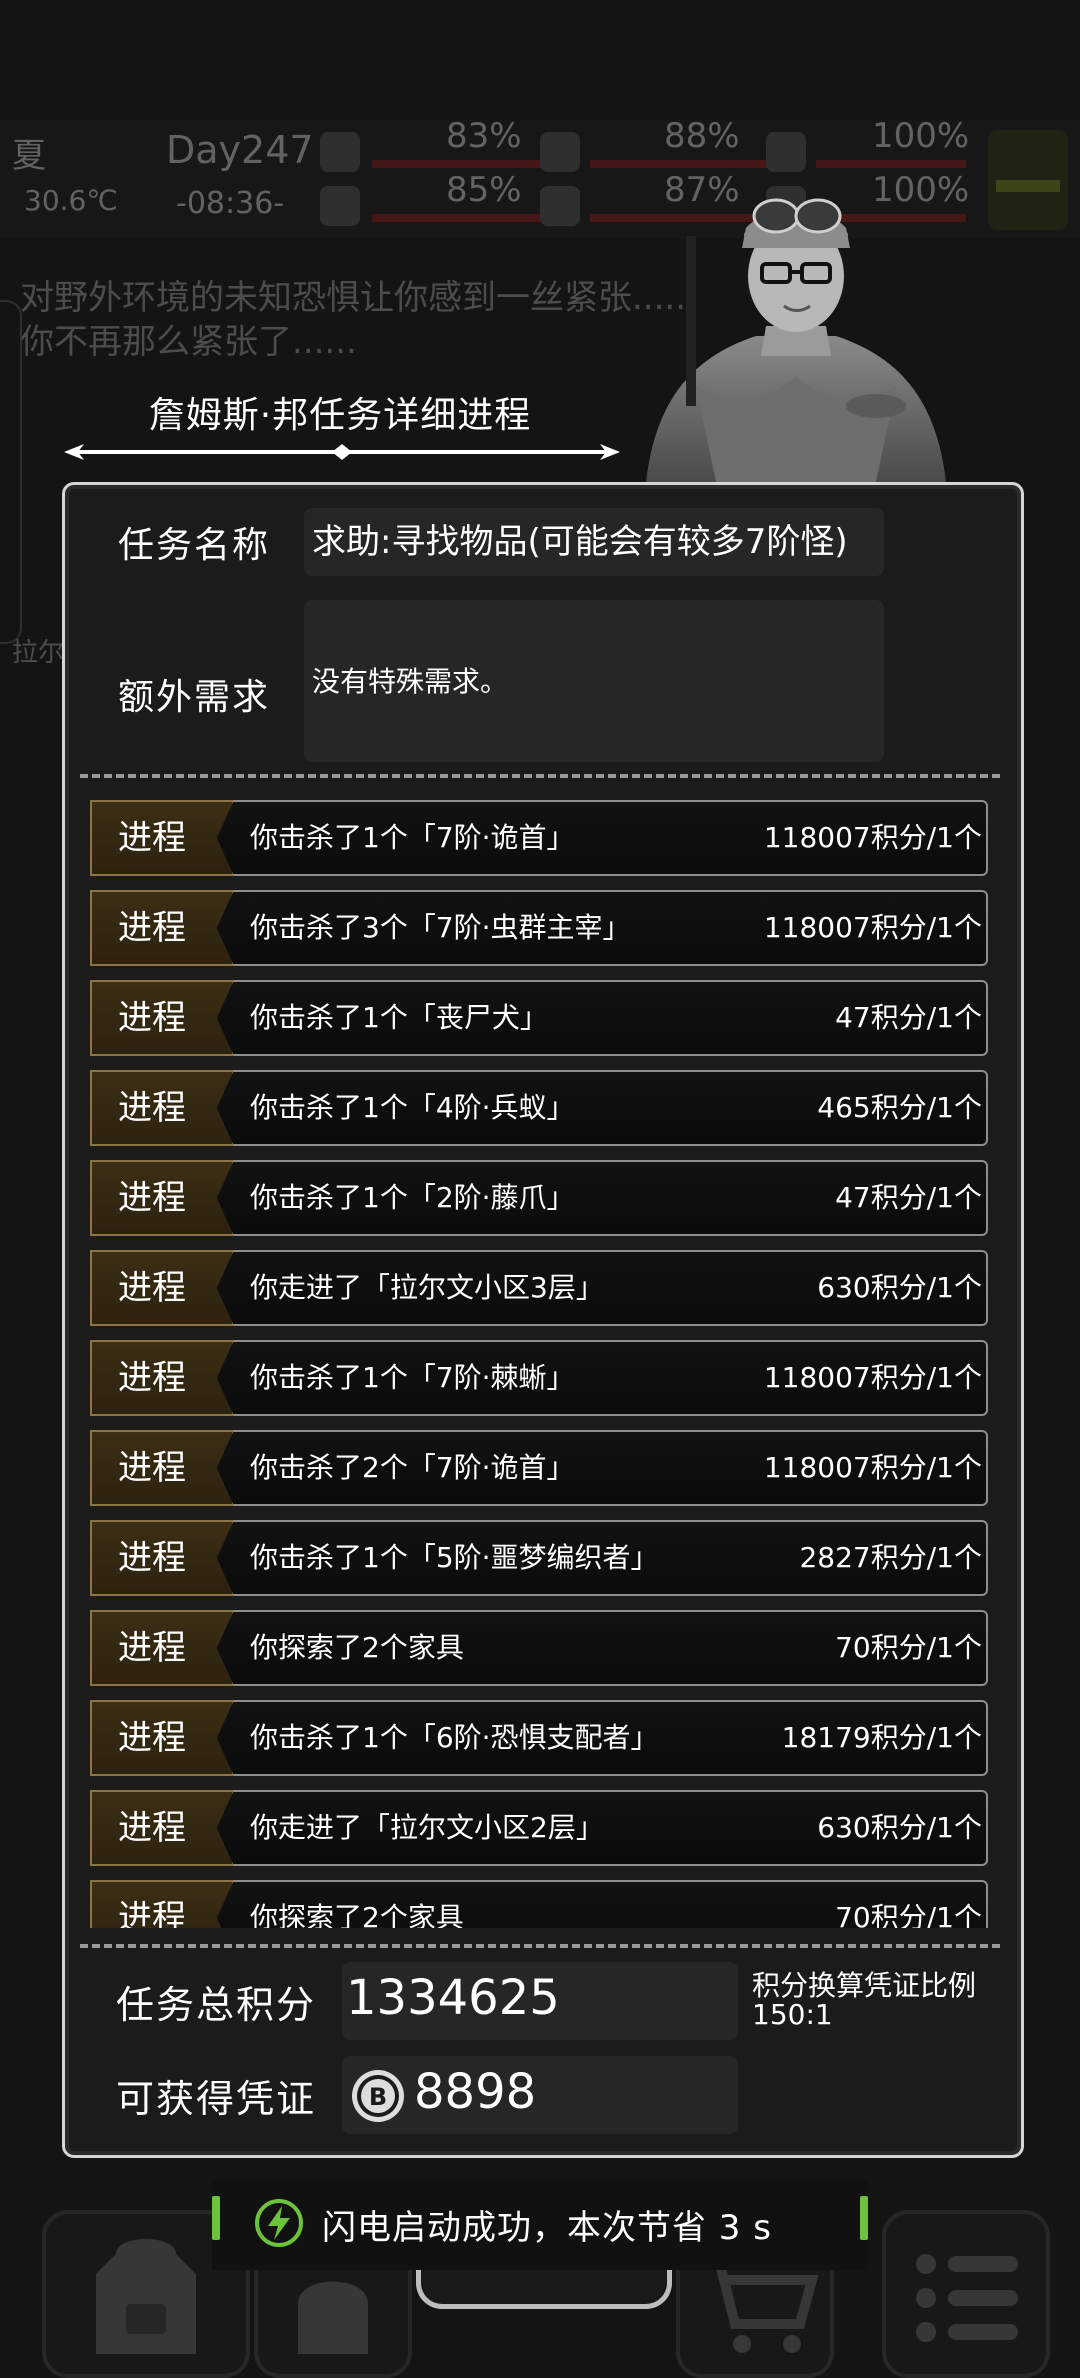 Image resolution: width=1080 pixels, height=2378 pixels. I want to click on toast-message: 闪电启动成功，本次节省 3 s, so click(547, 2228).